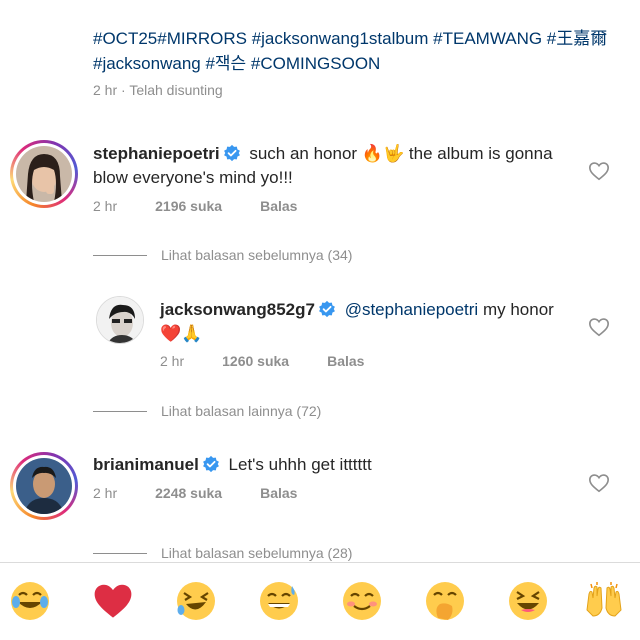 This screenshot has width=640, height=640. I want to click on view-previous-replies: Lihat balasan sebelumnya (28), so click(222, 553).